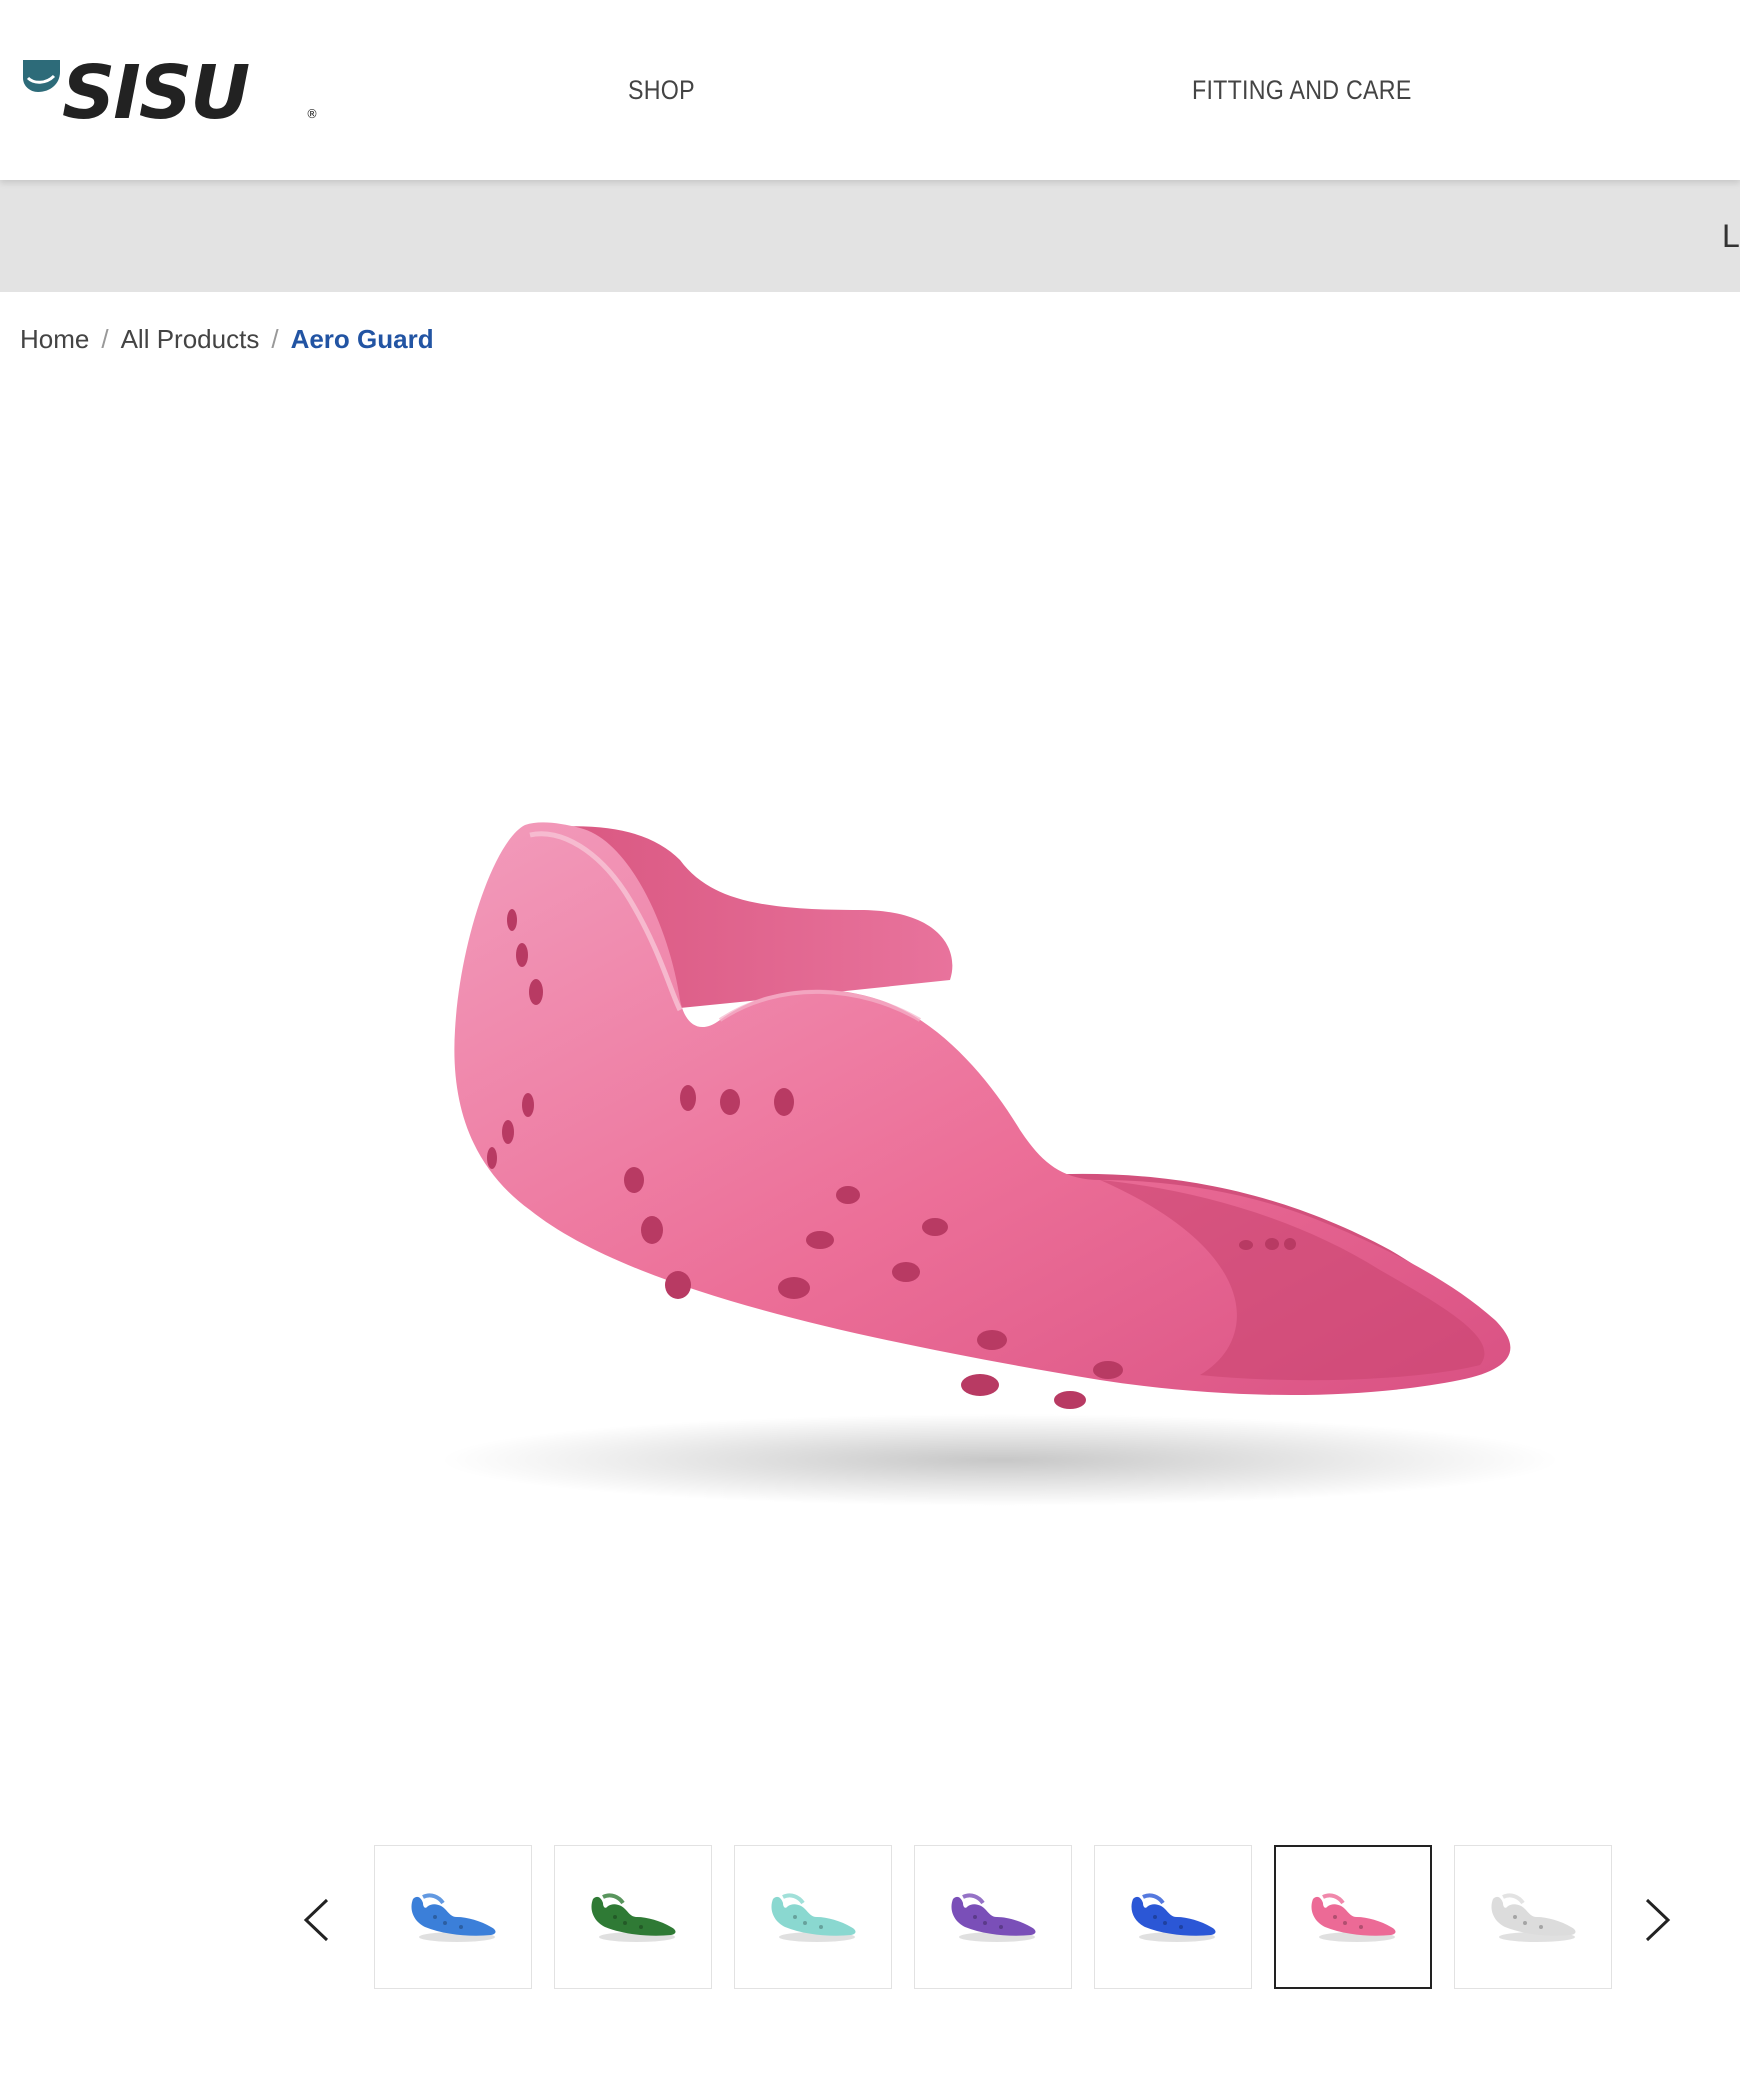  I want to click on chevron-left-icon, so click(316, 1920).